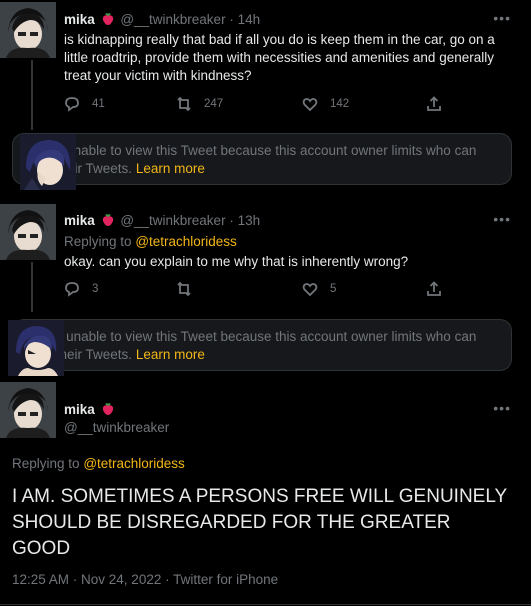  Describe the element at coordinates (95, 289) in the screenshot. I see `reply-count: 3` at that location.